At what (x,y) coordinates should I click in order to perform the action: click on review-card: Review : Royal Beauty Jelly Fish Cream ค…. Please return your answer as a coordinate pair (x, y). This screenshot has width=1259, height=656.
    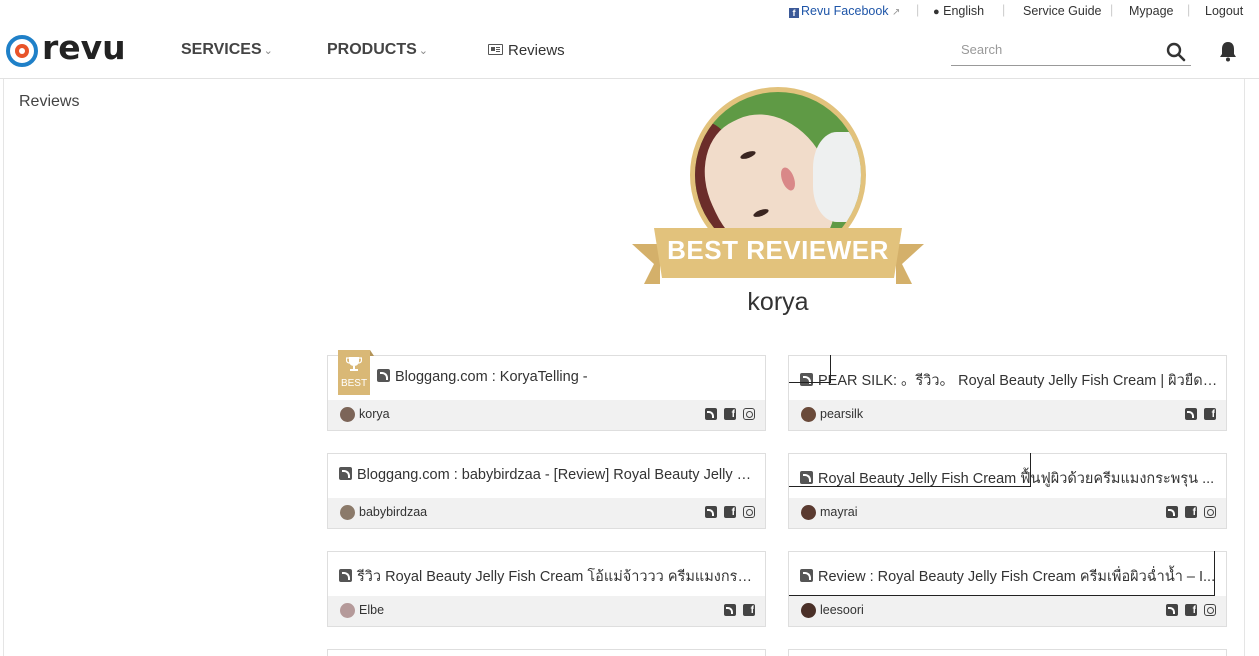
    Looking at the image, I should click on (1007, 589).